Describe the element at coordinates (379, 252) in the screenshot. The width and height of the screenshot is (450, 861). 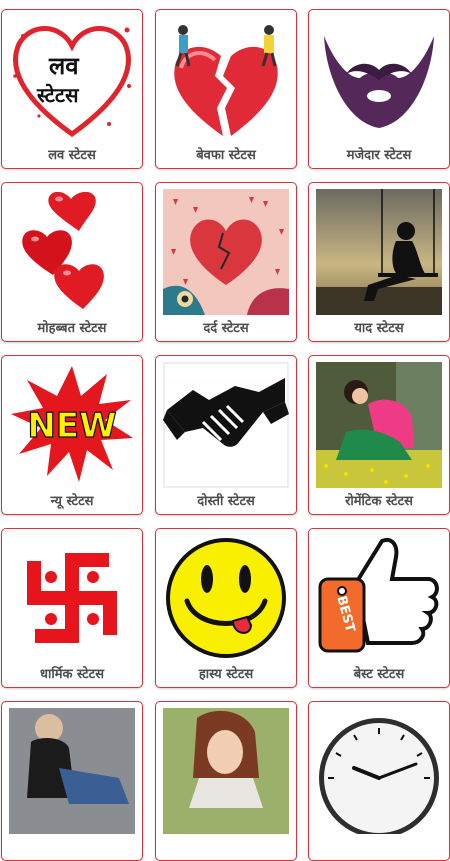
I see `swing-silhouette-icon` at that location.